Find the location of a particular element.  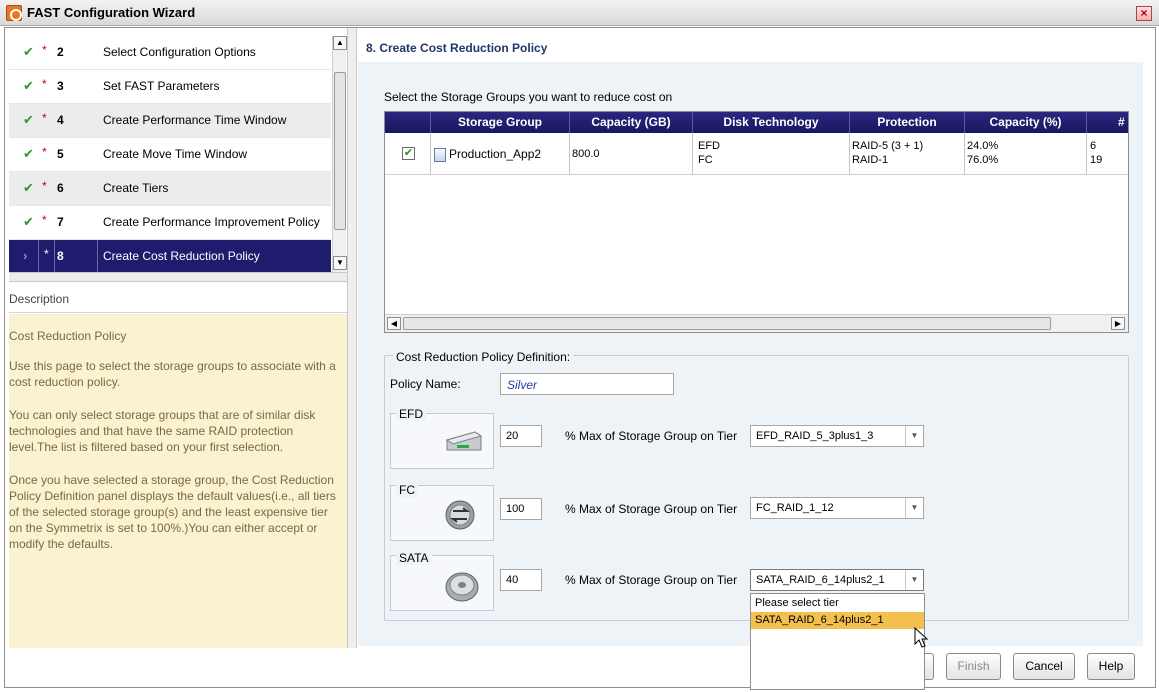

policy-name-label: Policy Name: is located at coordinates (425, 384).